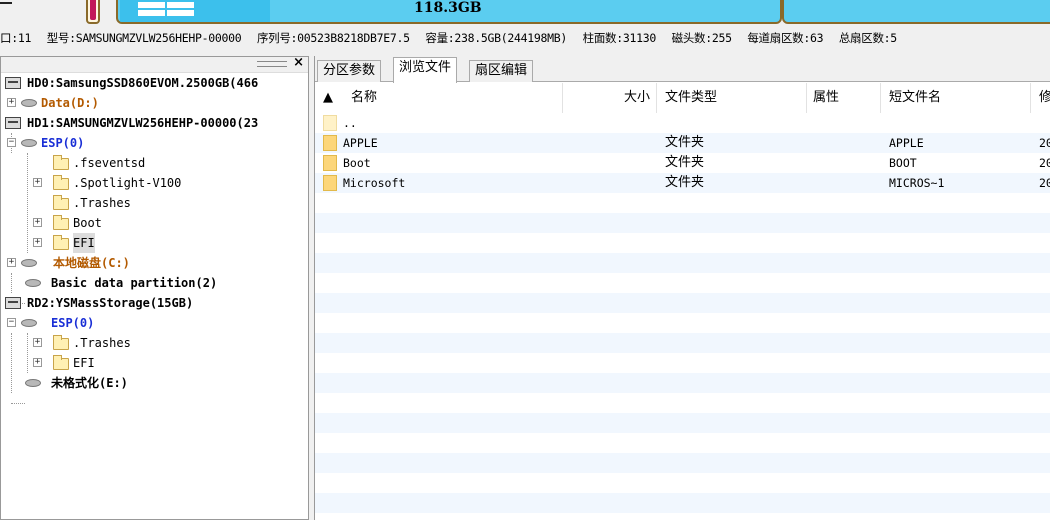 This screenshot has width=1050, height=520. I want to click on row-short-name: BOOT, so click(903, 163).